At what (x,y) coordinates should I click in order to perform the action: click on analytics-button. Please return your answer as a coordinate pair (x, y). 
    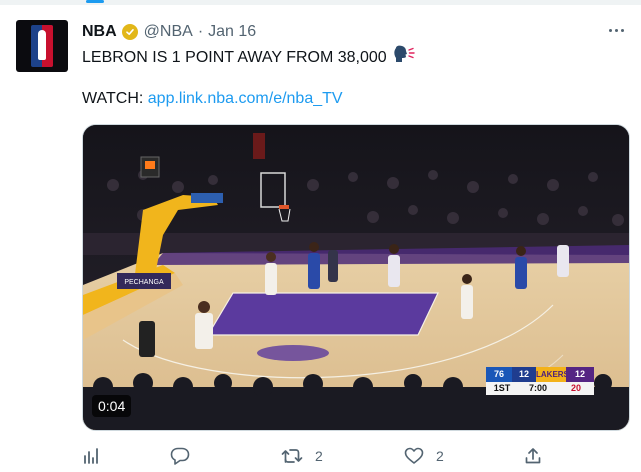
    Looking at the image, I should click on (91, 456).